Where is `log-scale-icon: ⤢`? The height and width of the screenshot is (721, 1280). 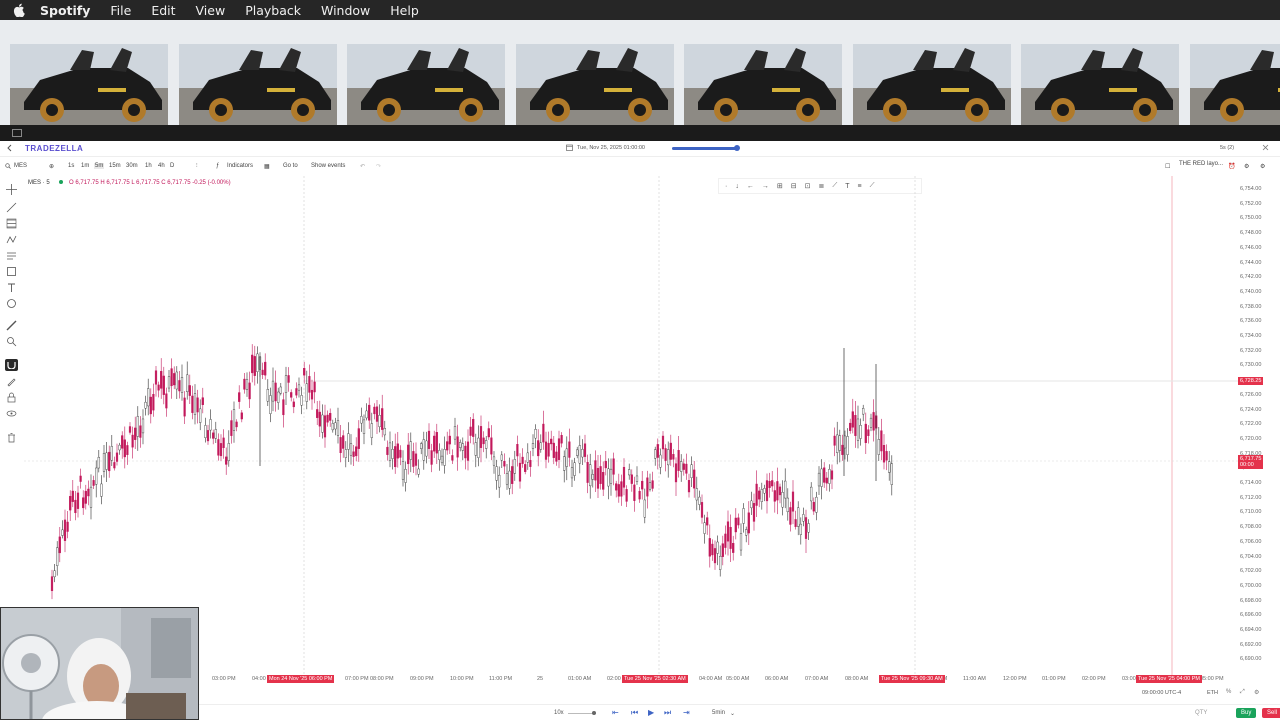
log-scale-icon: ⤢ is located at coordinates (1242, 692).